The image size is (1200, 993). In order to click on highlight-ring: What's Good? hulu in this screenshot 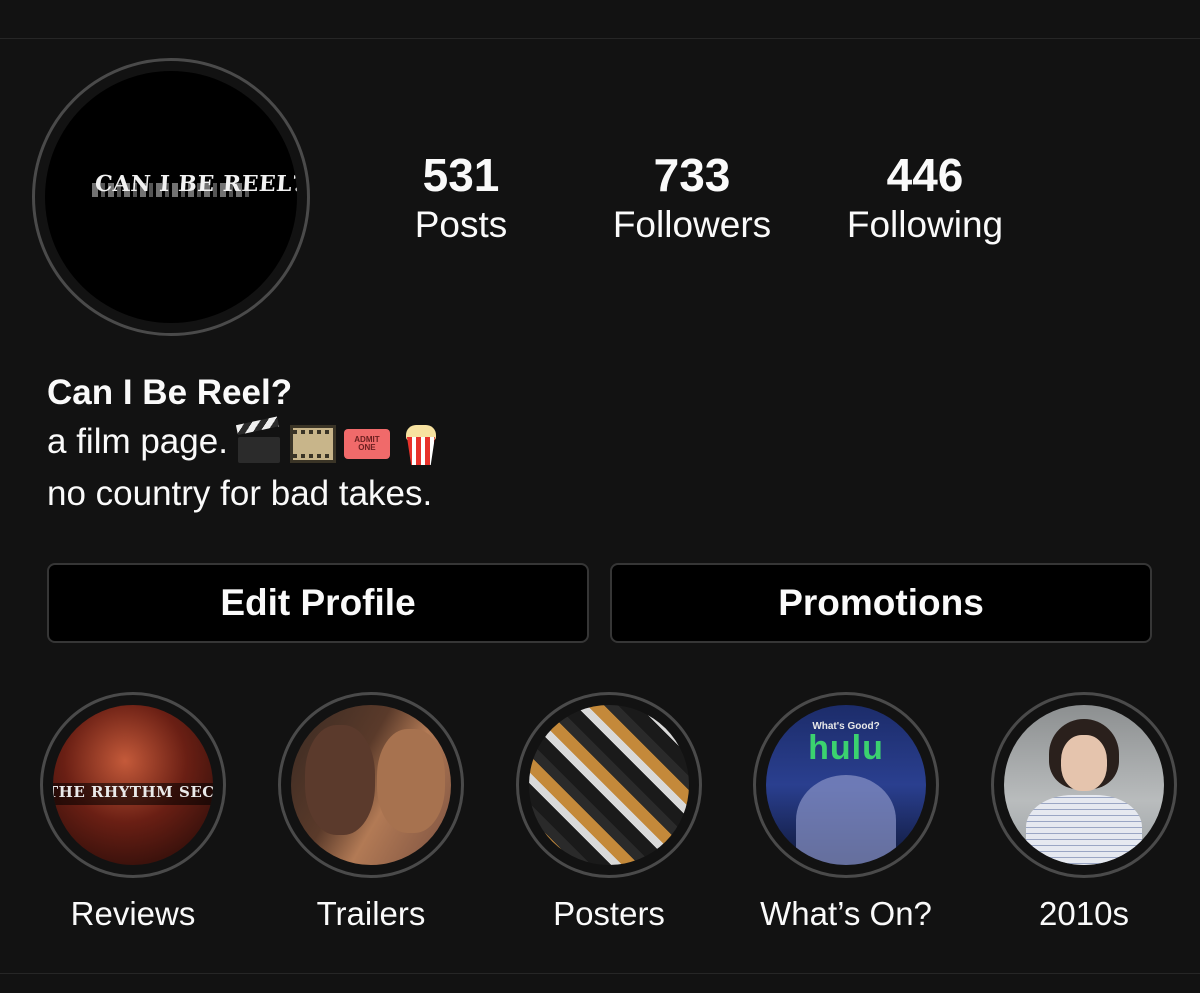, I will do `click(846, 785)`.